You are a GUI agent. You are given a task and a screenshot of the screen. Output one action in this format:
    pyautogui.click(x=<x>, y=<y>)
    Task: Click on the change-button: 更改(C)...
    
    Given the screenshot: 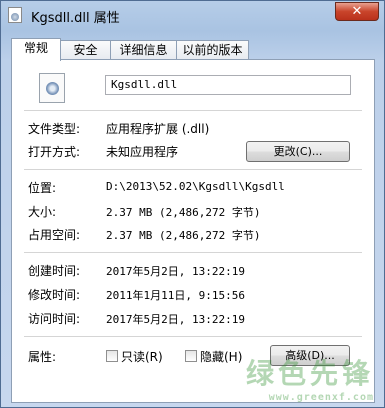 What is the action you would take?
    pyautogui.click(x=298, y=151)
    